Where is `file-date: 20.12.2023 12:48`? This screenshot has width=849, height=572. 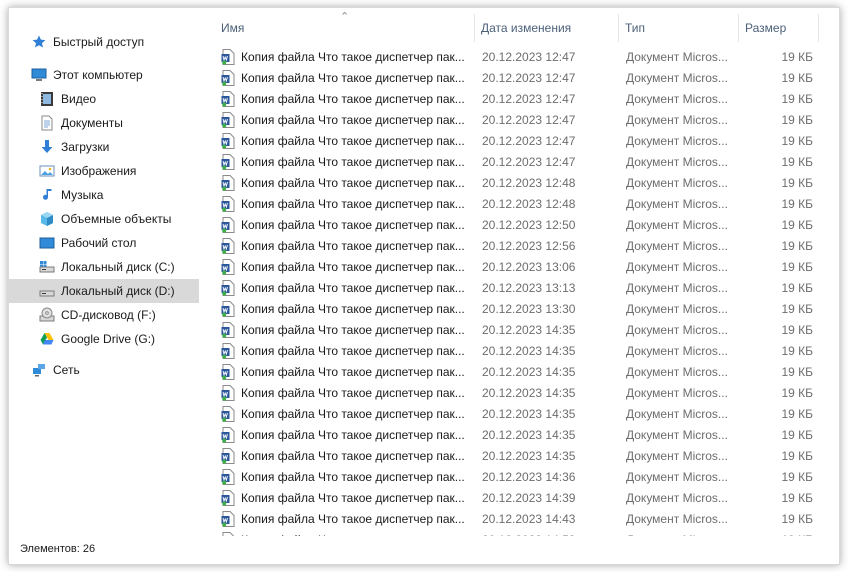
file-date: 20.12.2023 12:48 is located at coordinates (529, 203).